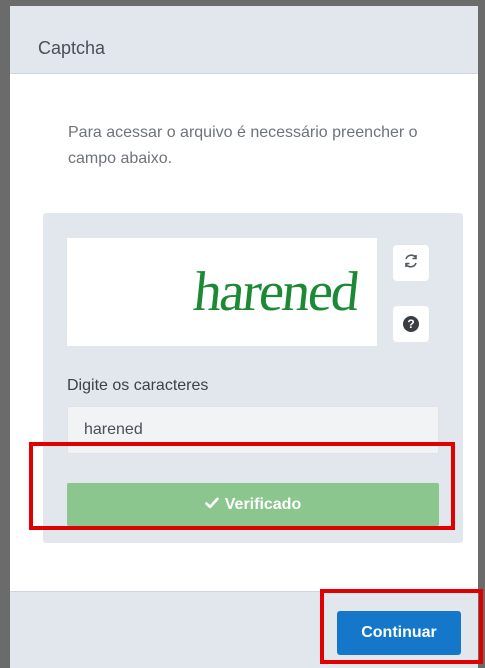 The image size is (485, 668). What do you see at coordinates (5, 334) in the screenshot?
I see `window-border-left` at bounding box center [5, 334].